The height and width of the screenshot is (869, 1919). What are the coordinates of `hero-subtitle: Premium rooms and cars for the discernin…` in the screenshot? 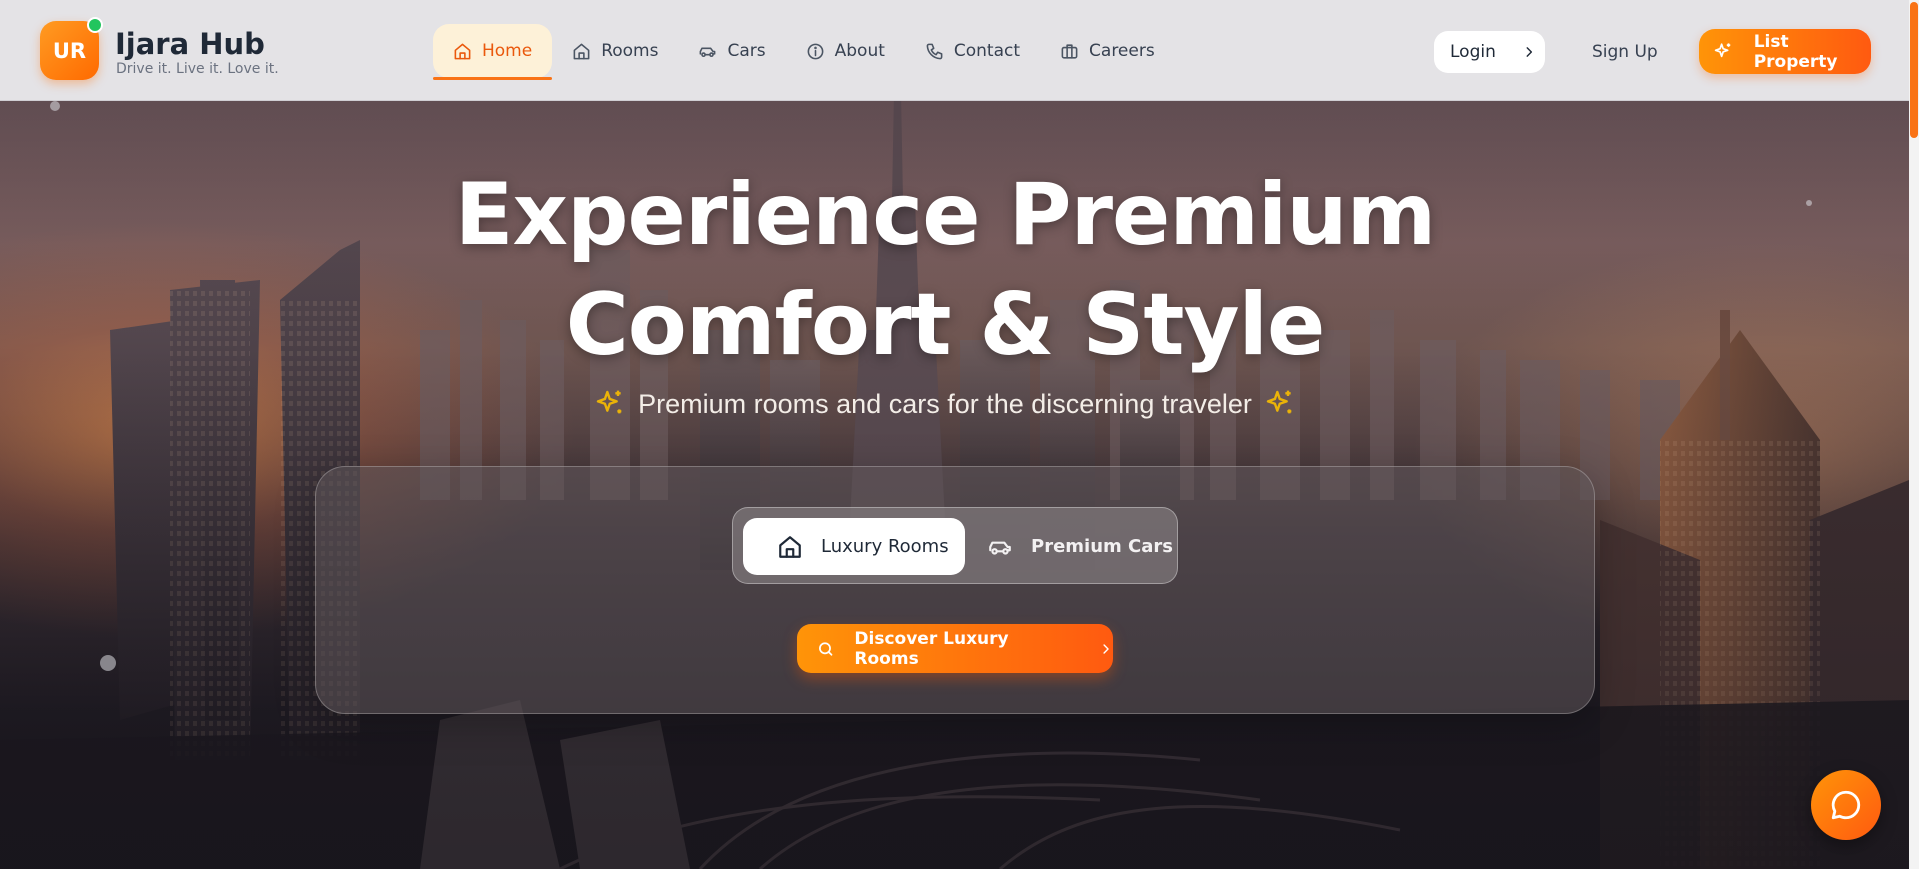 It's located at (945, 404).